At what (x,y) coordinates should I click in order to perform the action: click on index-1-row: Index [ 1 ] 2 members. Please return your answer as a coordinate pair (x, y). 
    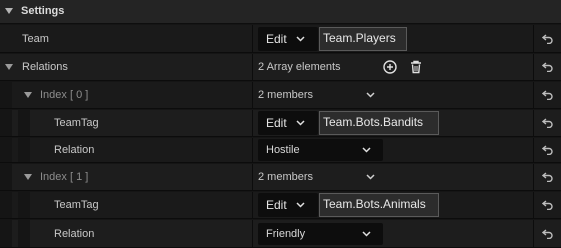
    Looking at the image, I should click on (280, 177).